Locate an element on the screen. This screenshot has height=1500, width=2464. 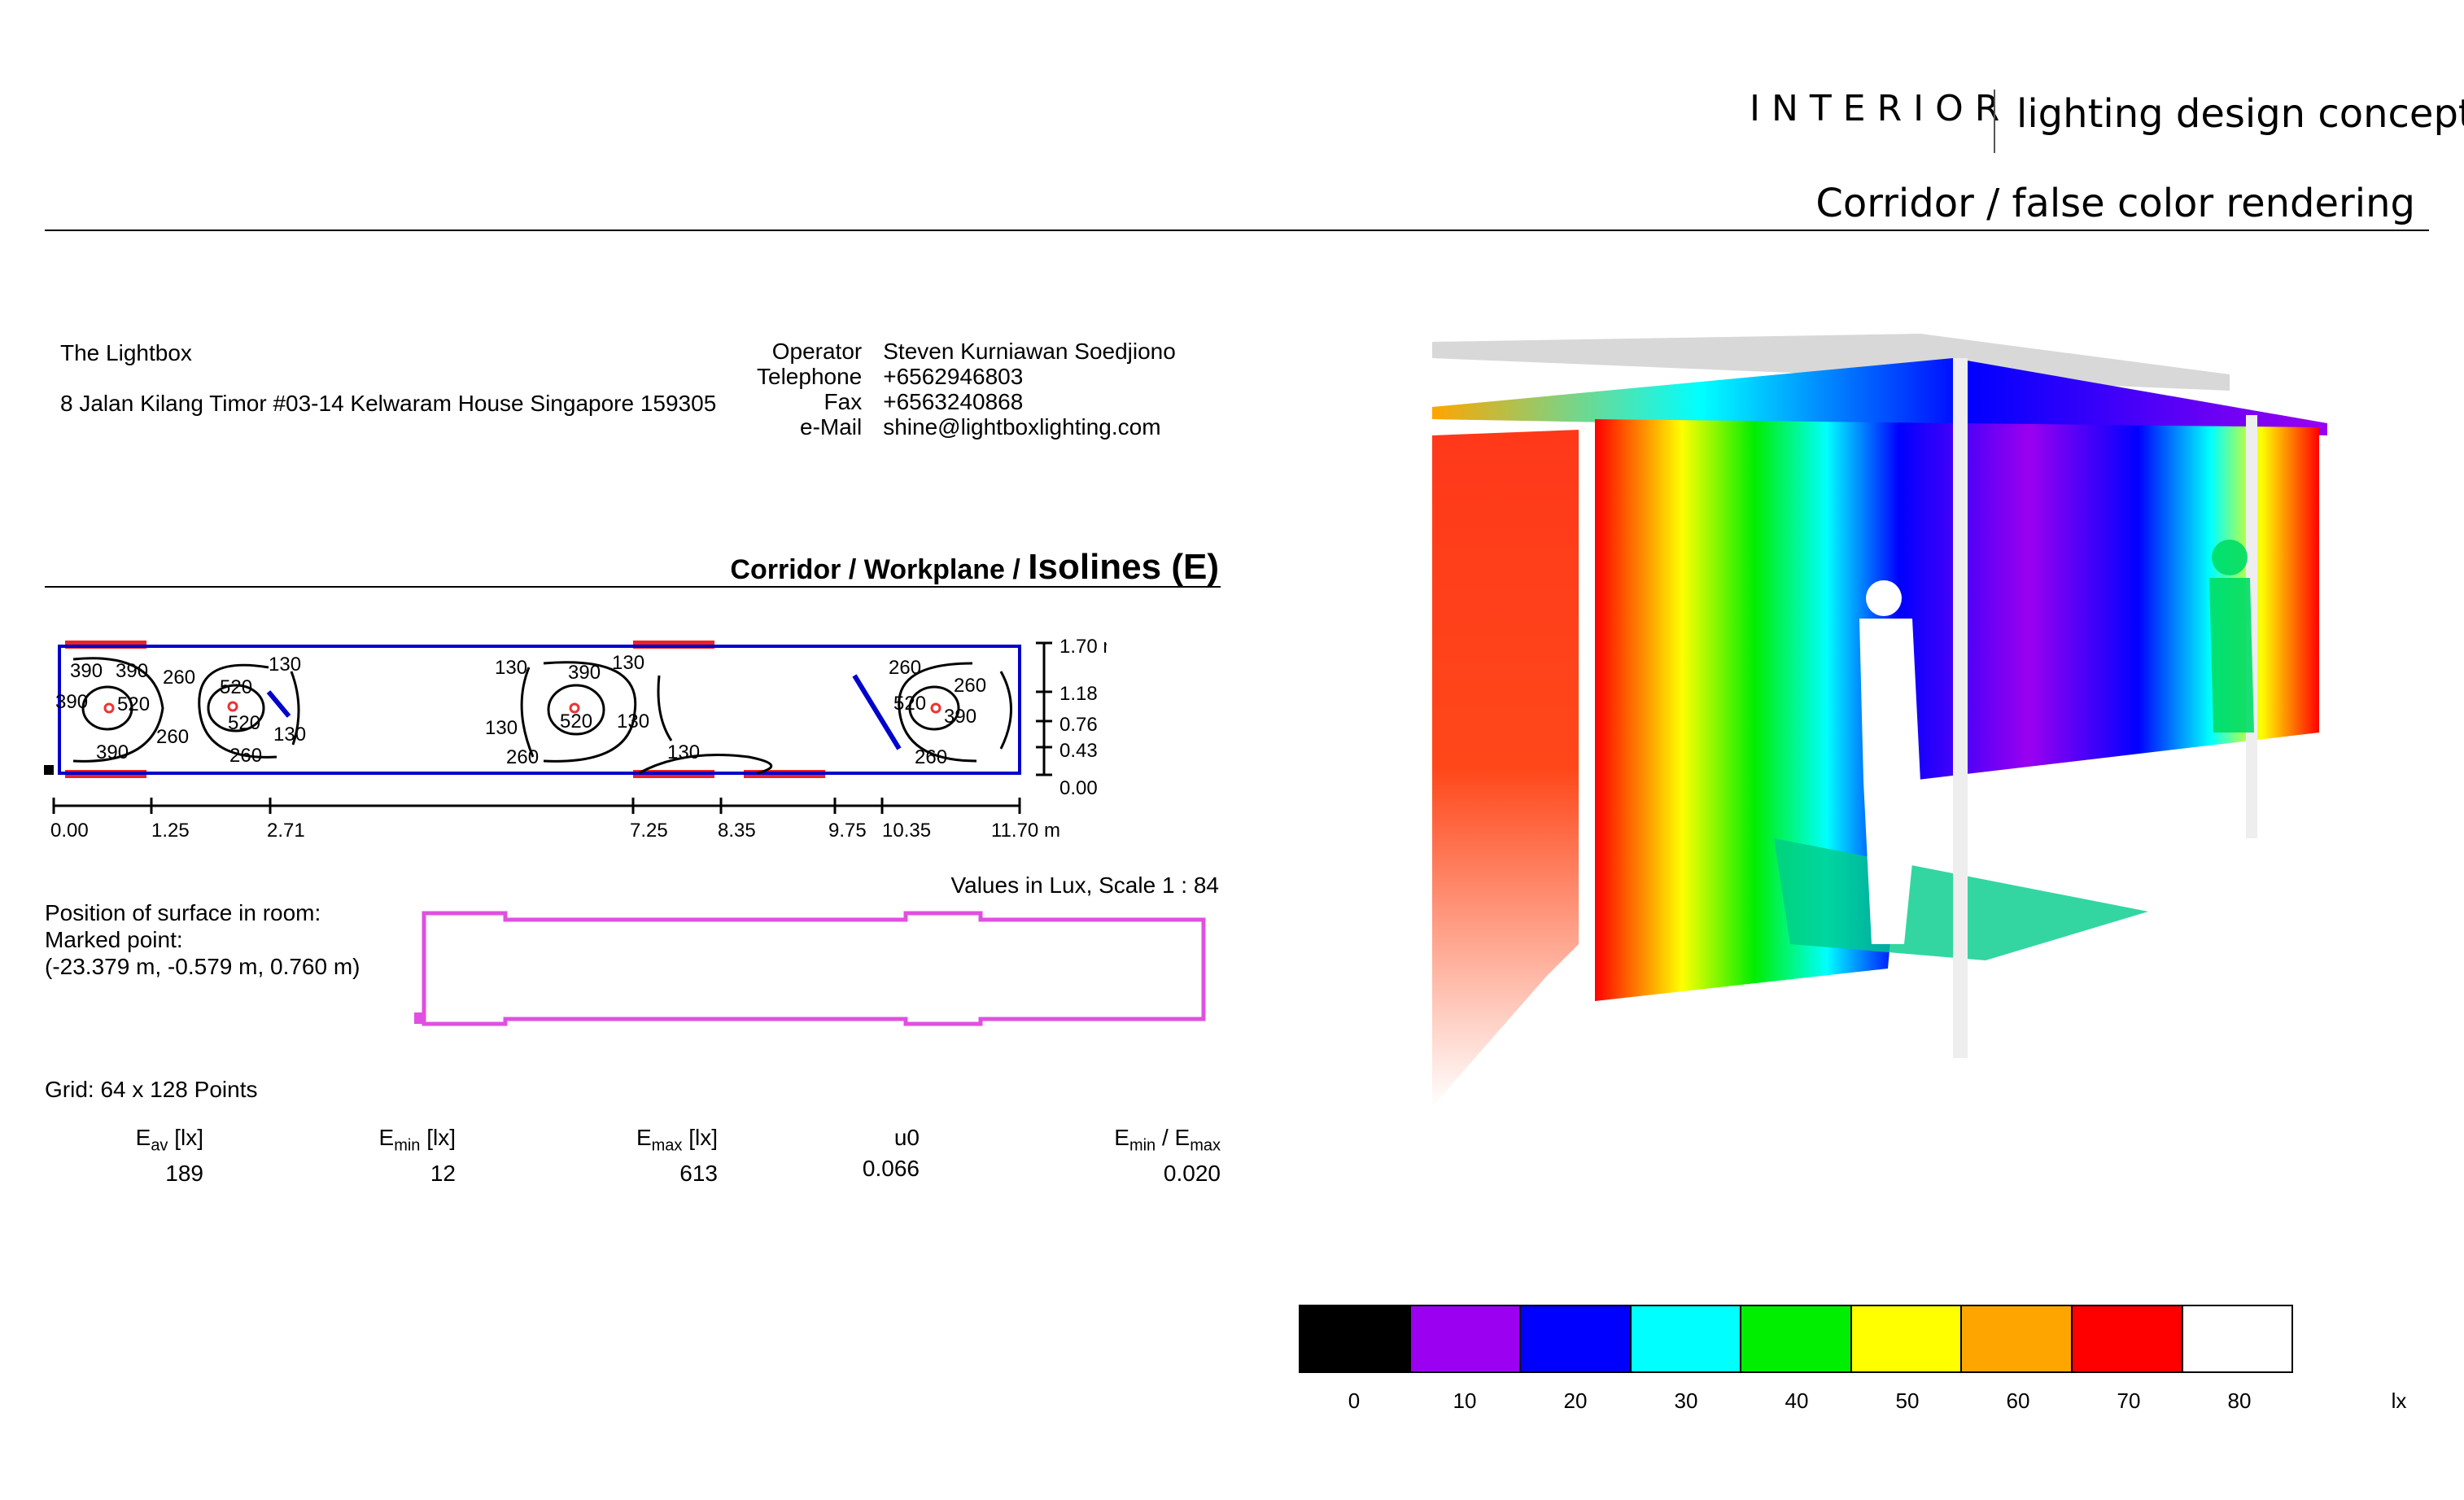
contact-label: e-Mail is located at coordinates (832, 427).